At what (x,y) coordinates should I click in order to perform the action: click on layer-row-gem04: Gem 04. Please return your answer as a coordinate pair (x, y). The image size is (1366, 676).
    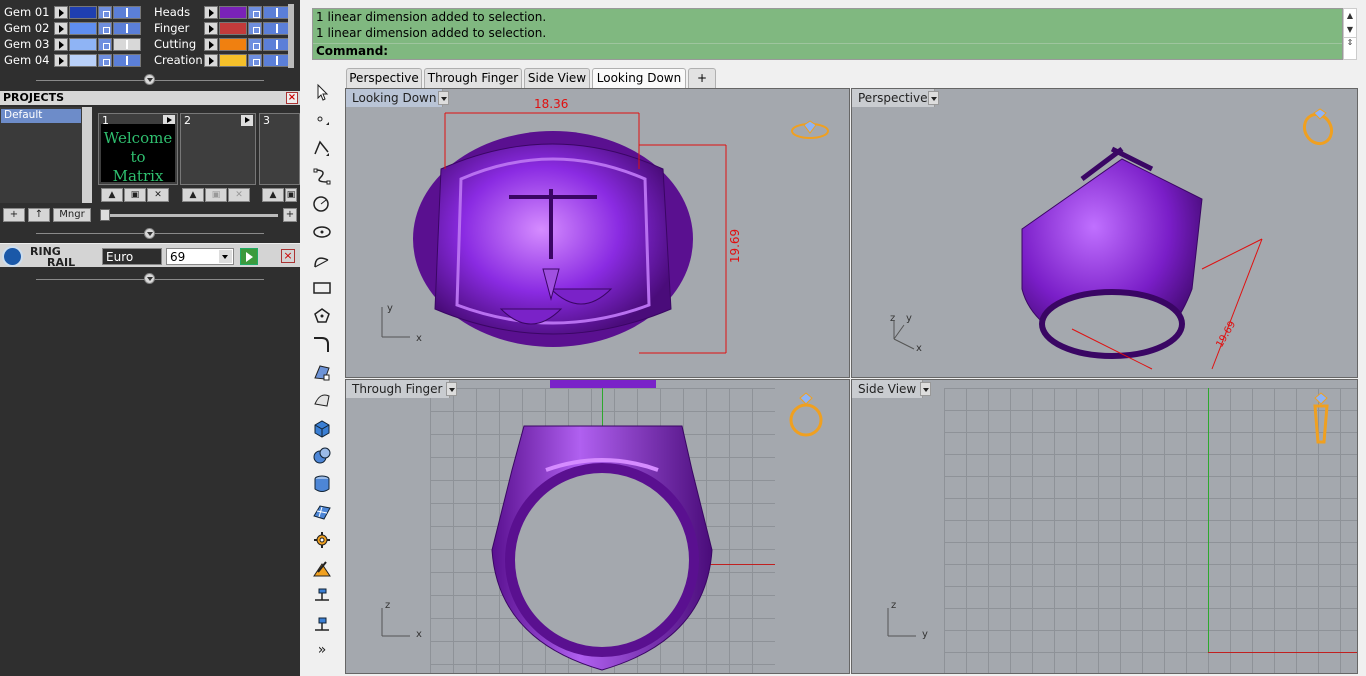
    Looking at the image, I should click on (75, 60).